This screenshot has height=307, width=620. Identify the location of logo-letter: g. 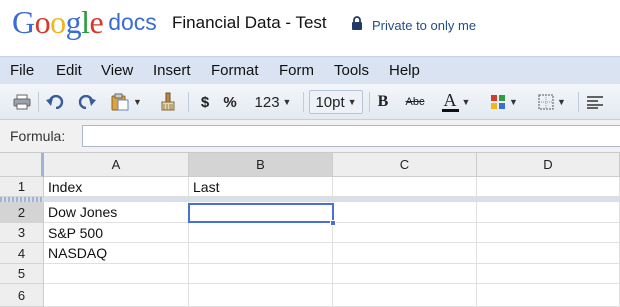
(73, 22).